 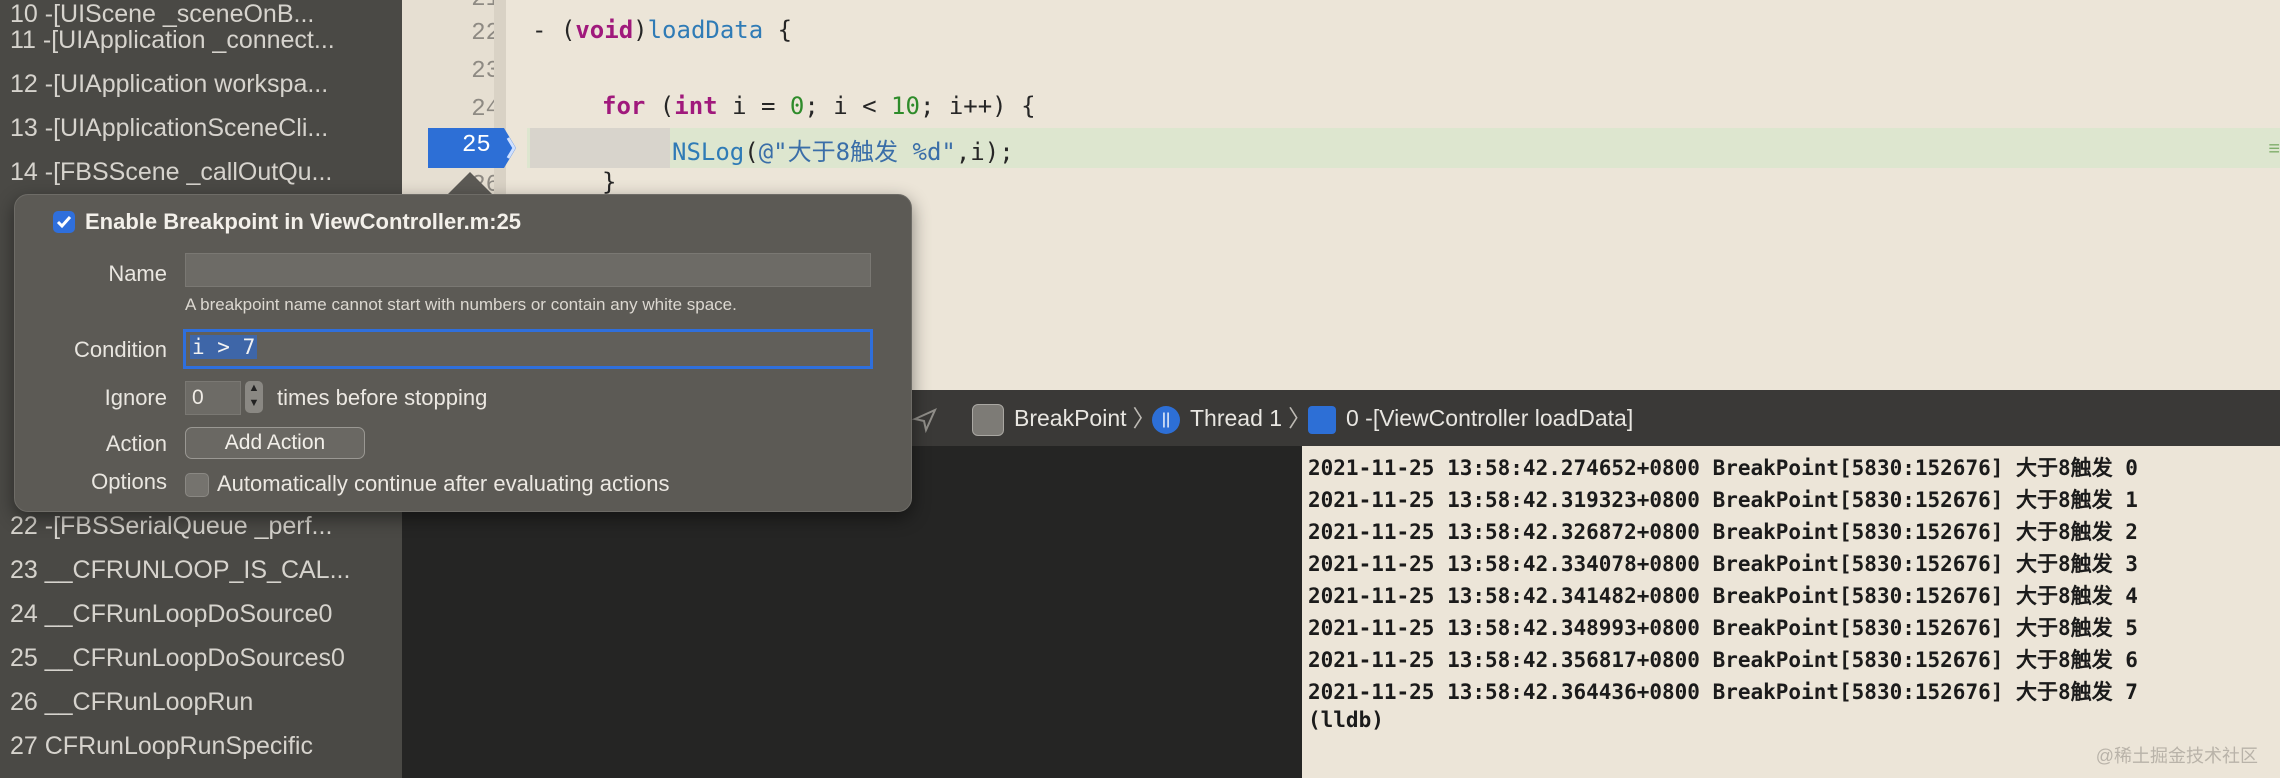 I want to click on breakpoint-marker: 25, so click(x=473, y=148).